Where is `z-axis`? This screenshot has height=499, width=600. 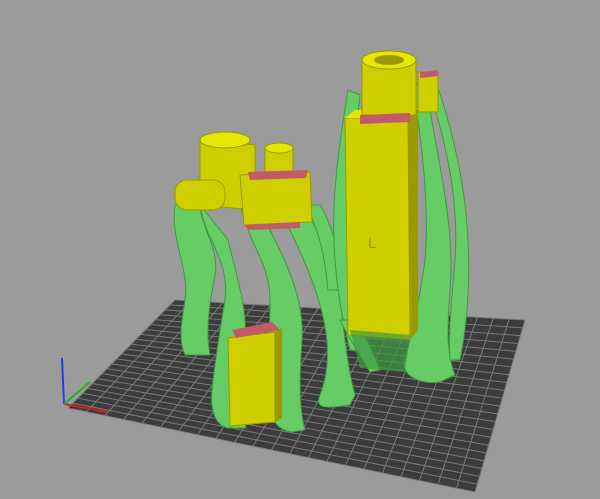 z-axis is located at coordinates (63, 381).